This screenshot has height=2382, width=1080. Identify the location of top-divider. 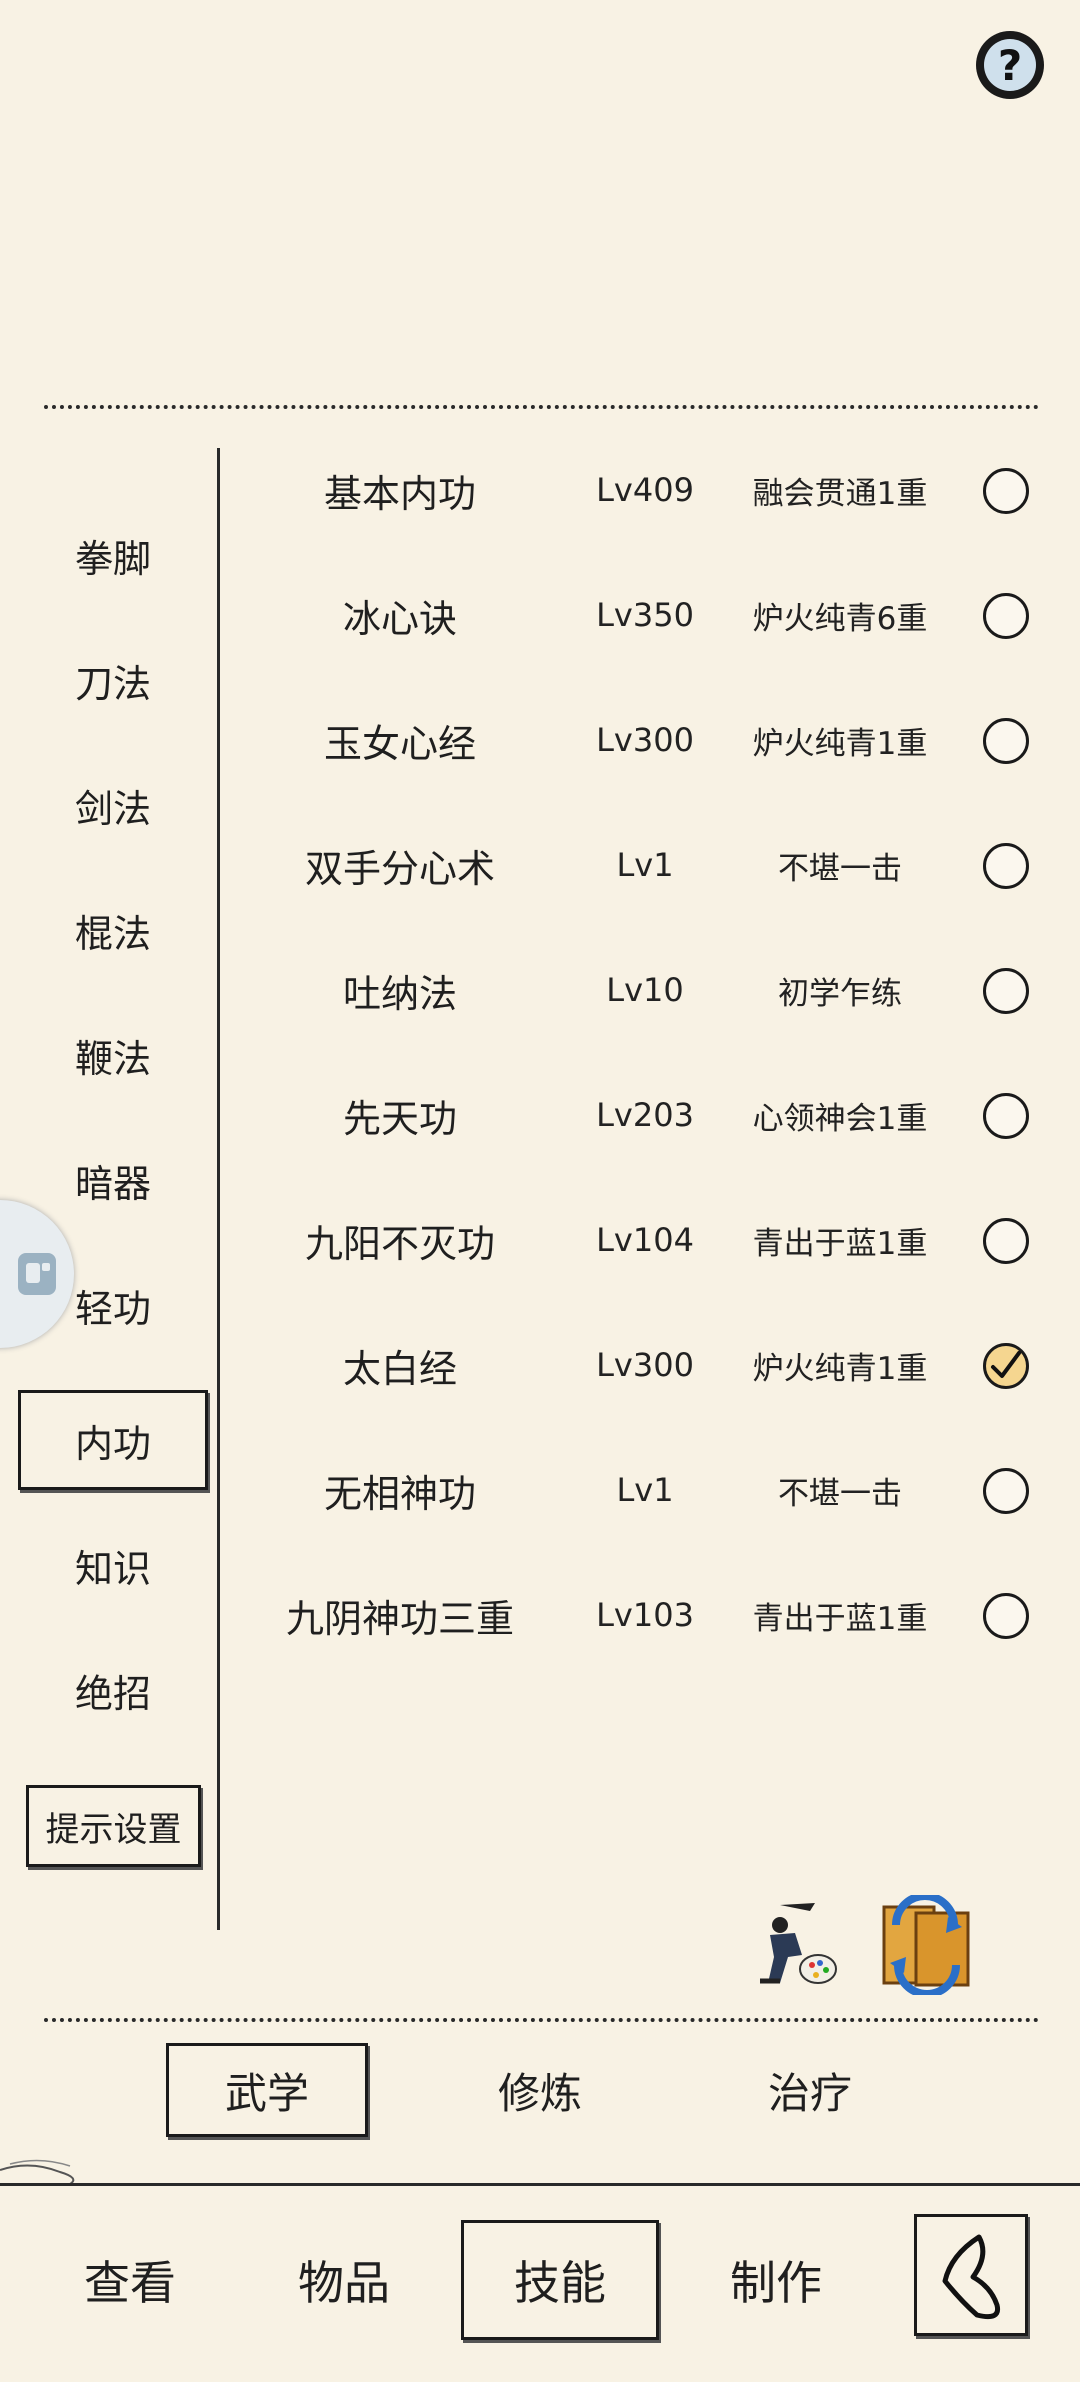
(541, 407).